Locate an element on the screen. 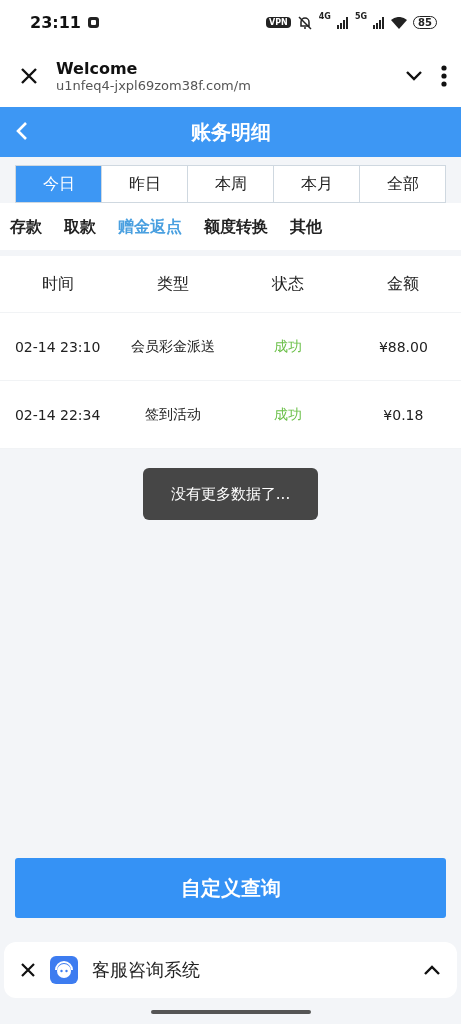 The height and width of the screenshot is (1024, 461). chevron-up-icon is located at coordinates (432, 970).